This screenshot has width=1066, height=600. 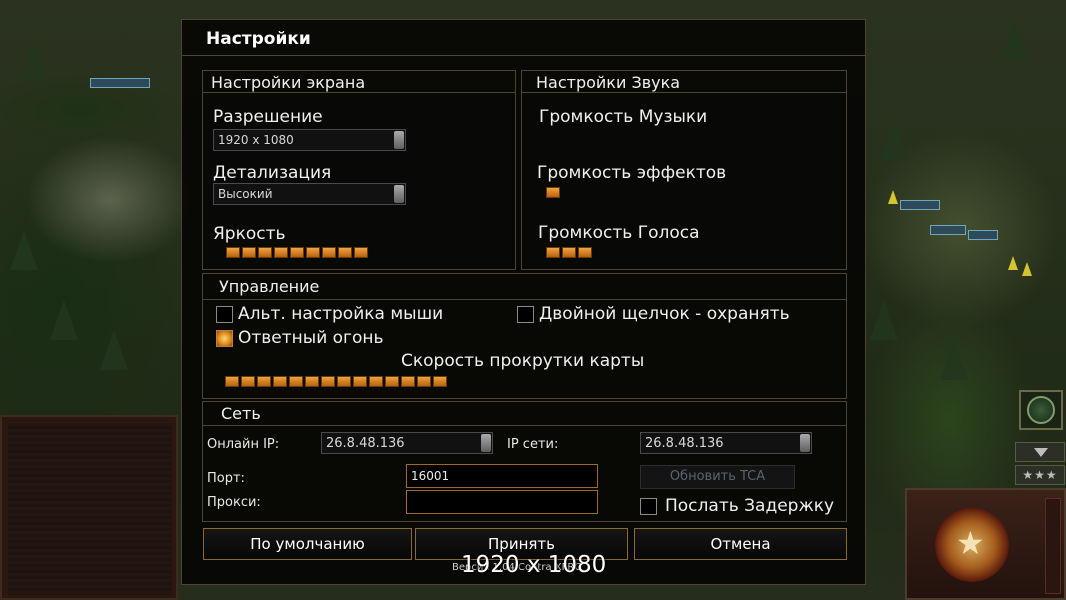 I want to click on effects-volume-slider, so click(x=553, y=192).